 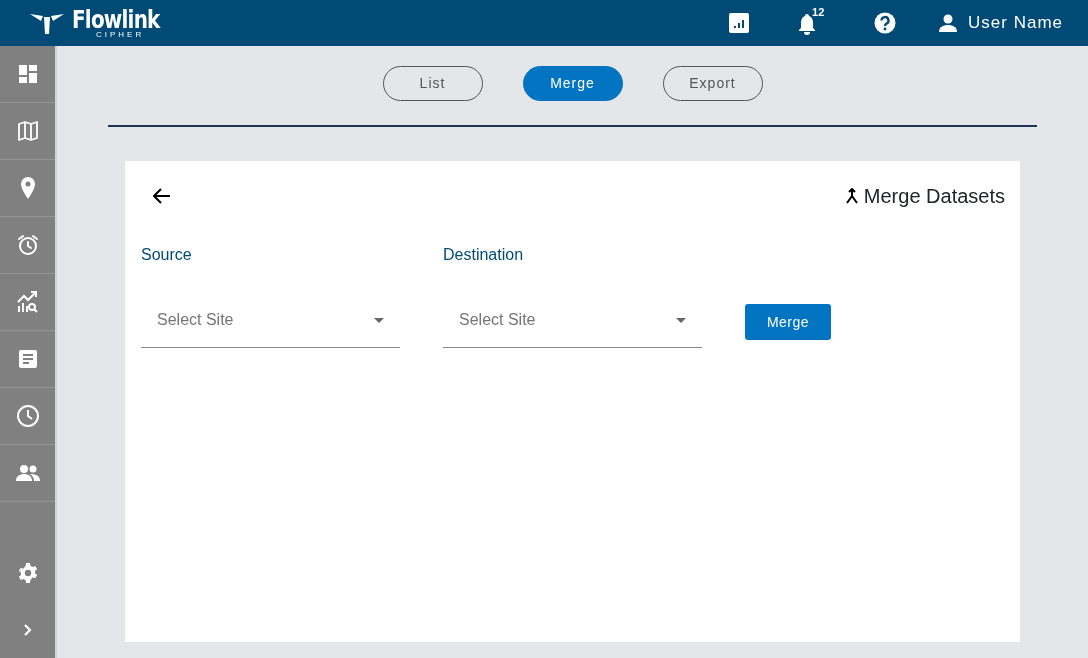 I want to click on logo-subtext: CIPHER, so click(x=121, y=35).